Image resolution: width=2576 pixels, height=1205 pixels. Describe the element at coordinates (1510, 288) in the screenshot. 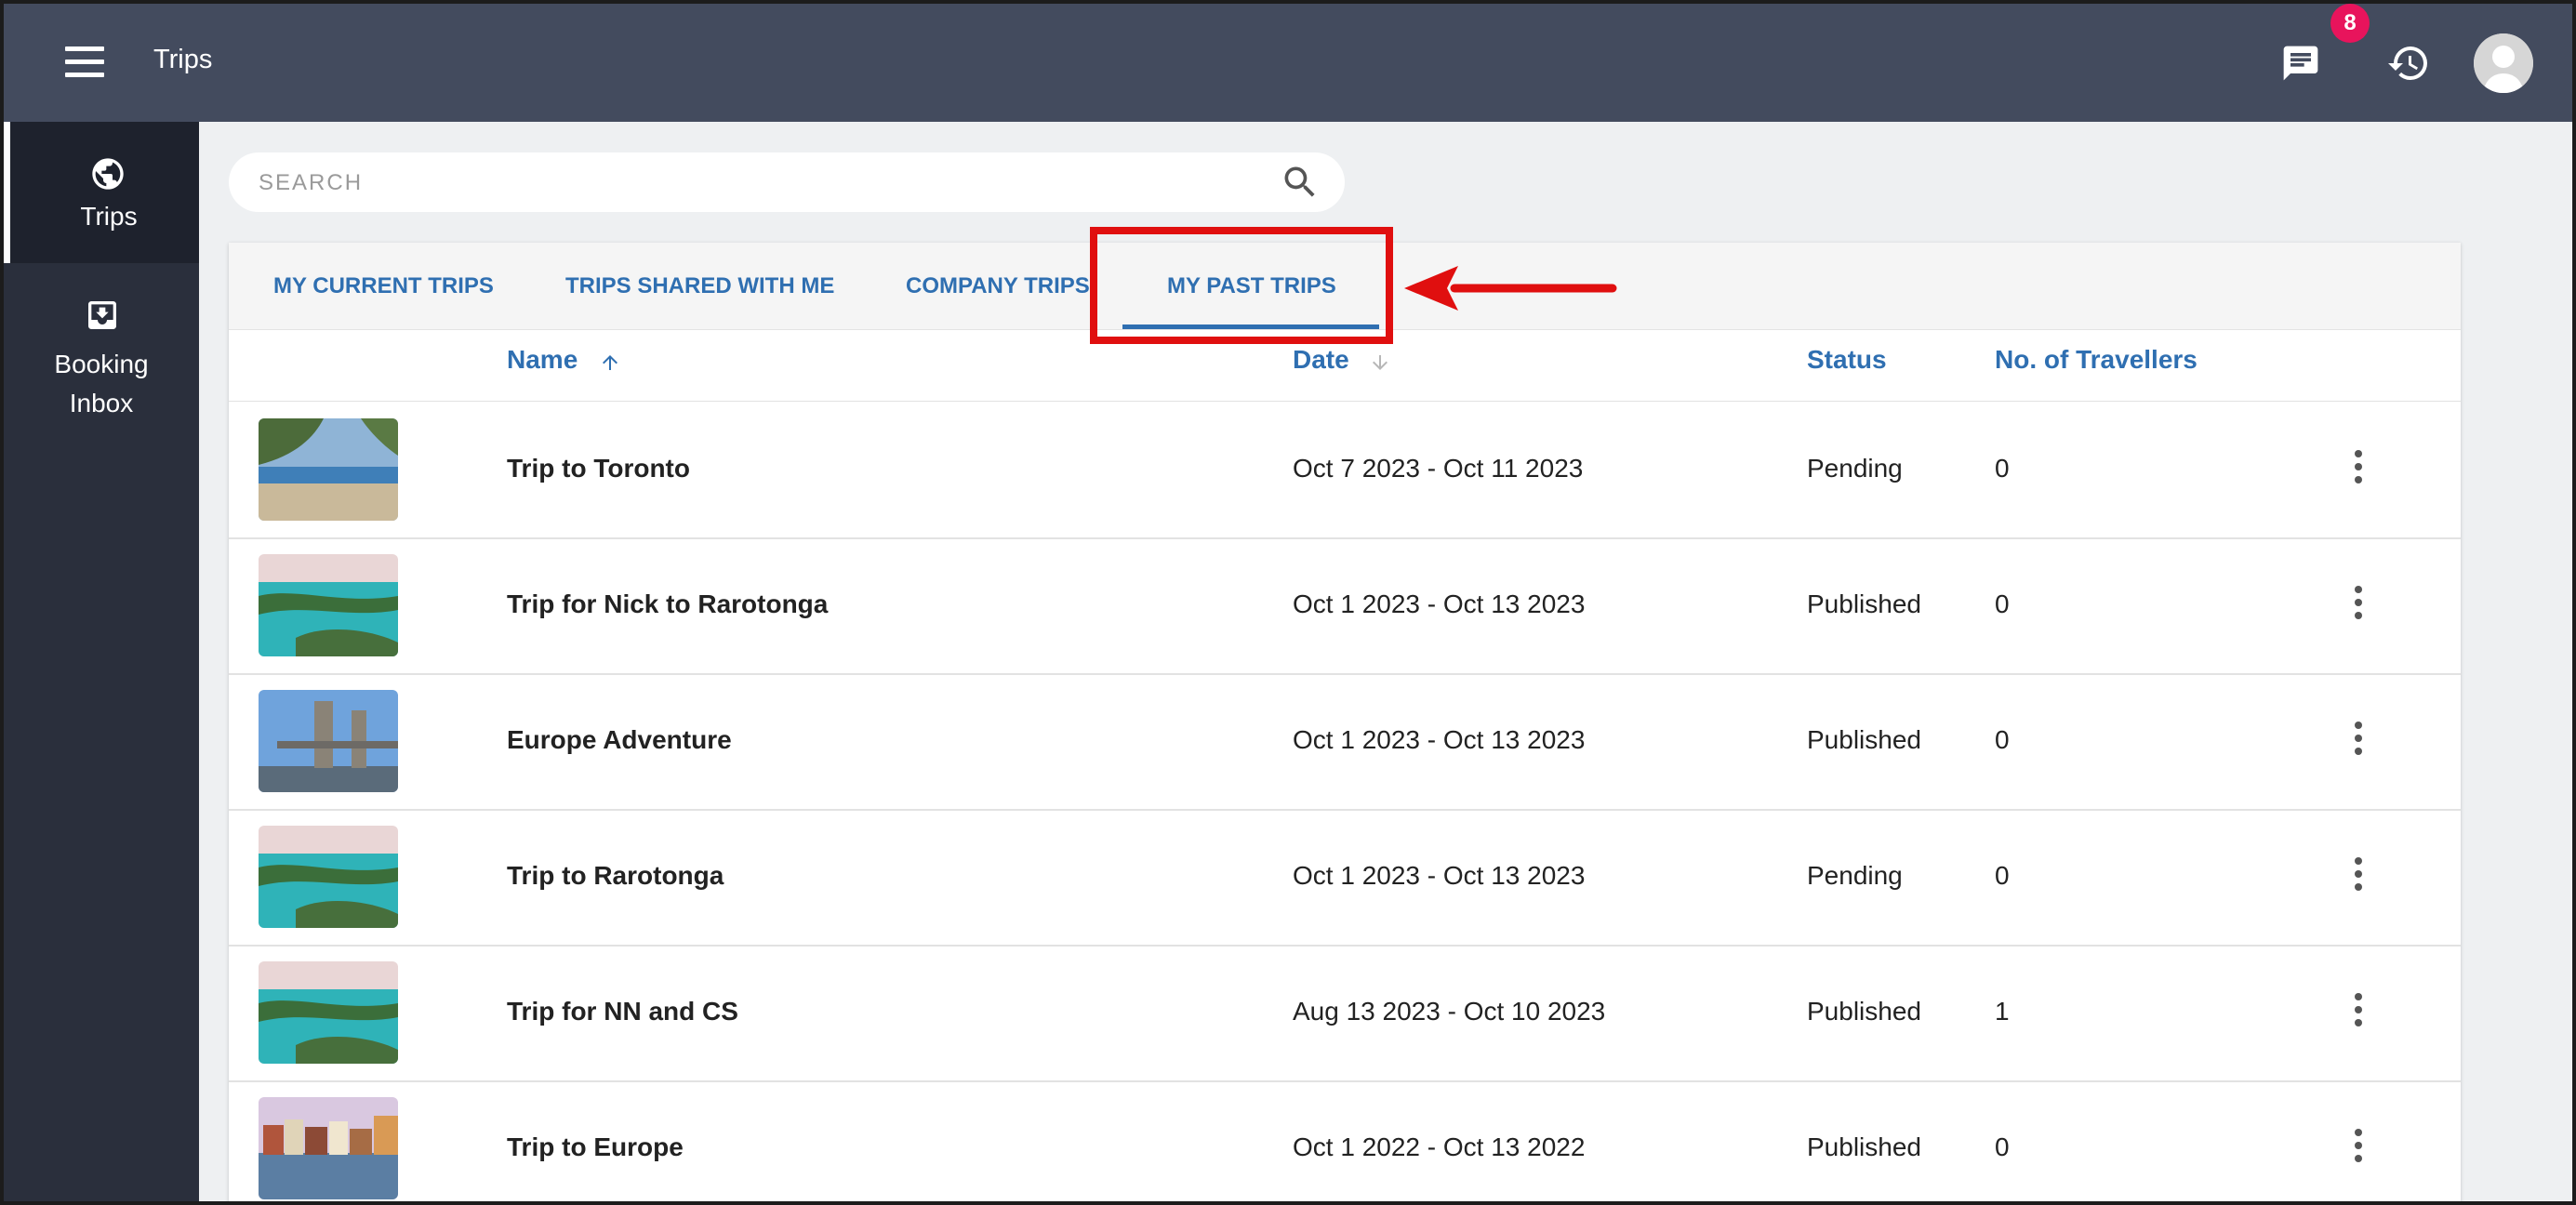

I see `annotation-arrow-icon` at that location.